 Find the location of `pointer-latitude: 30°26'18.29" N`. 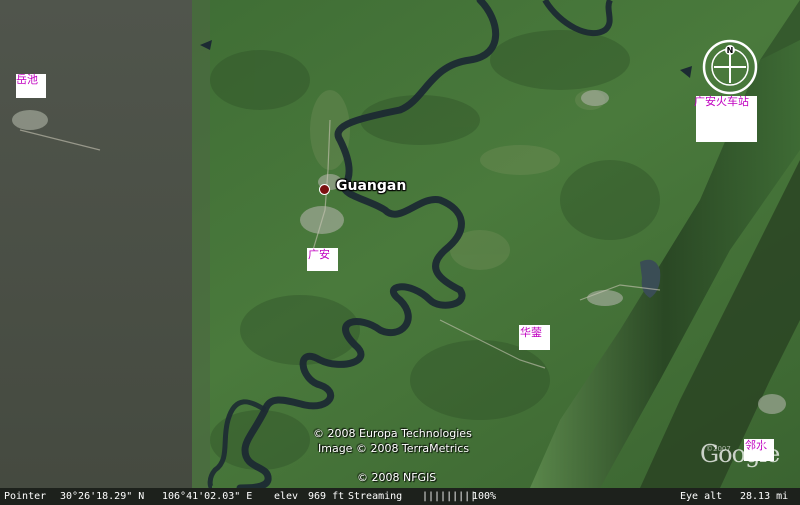

pointer-latitude: 30°26'18.29" N is located at coordinates (102, 496).